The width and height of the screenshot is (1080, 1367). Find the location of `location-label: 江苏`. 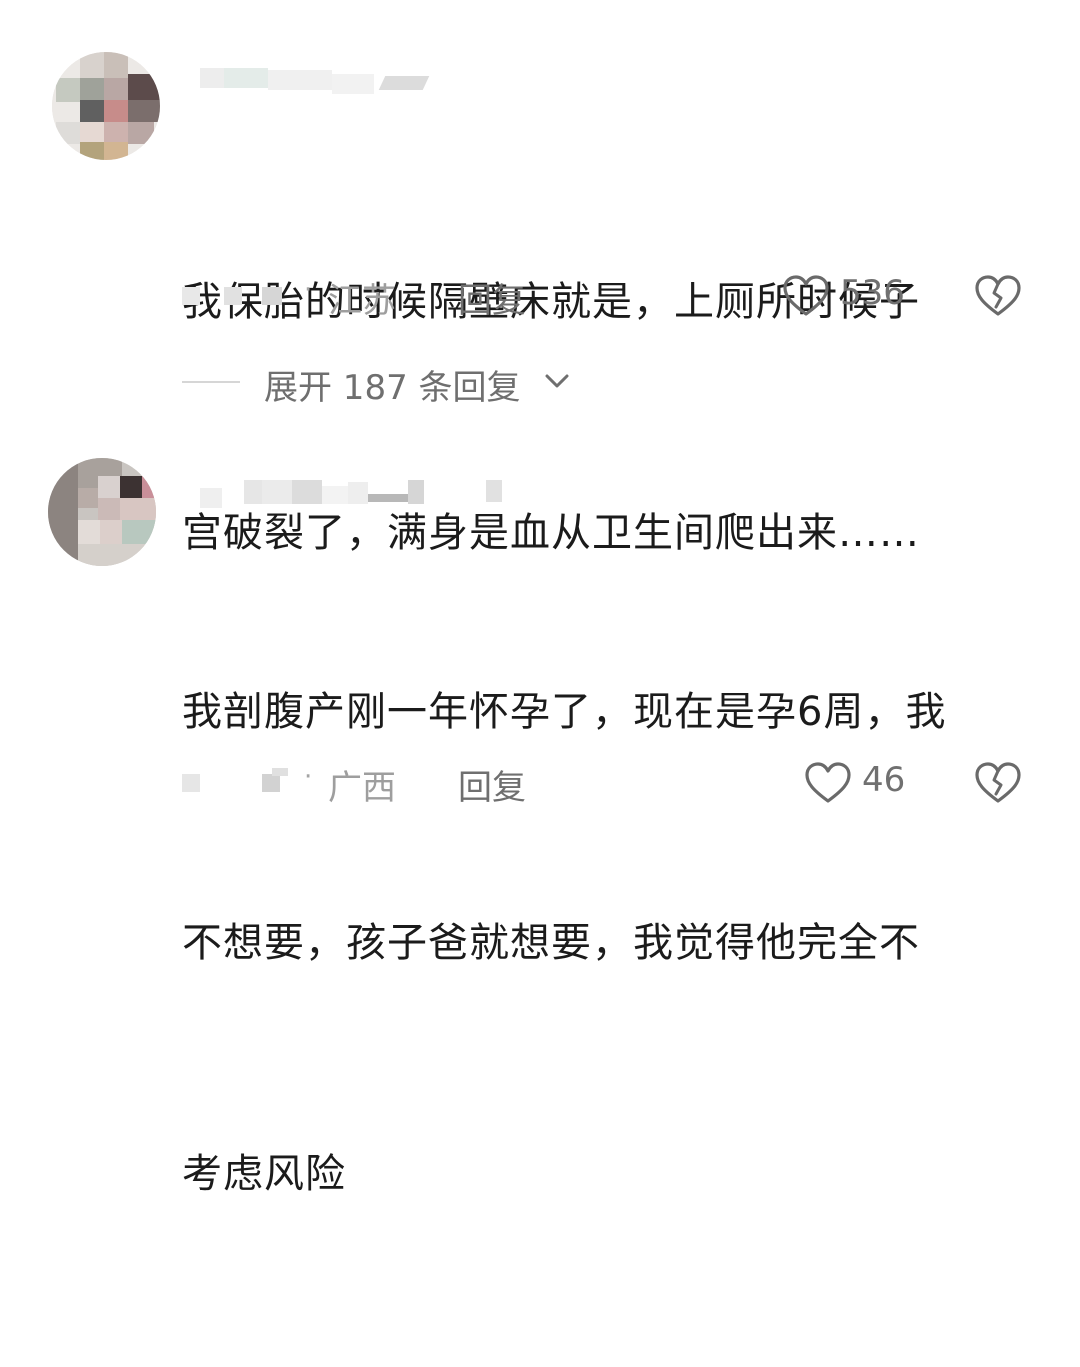

location-label: 江苏 is located at coordinates (362, 301).